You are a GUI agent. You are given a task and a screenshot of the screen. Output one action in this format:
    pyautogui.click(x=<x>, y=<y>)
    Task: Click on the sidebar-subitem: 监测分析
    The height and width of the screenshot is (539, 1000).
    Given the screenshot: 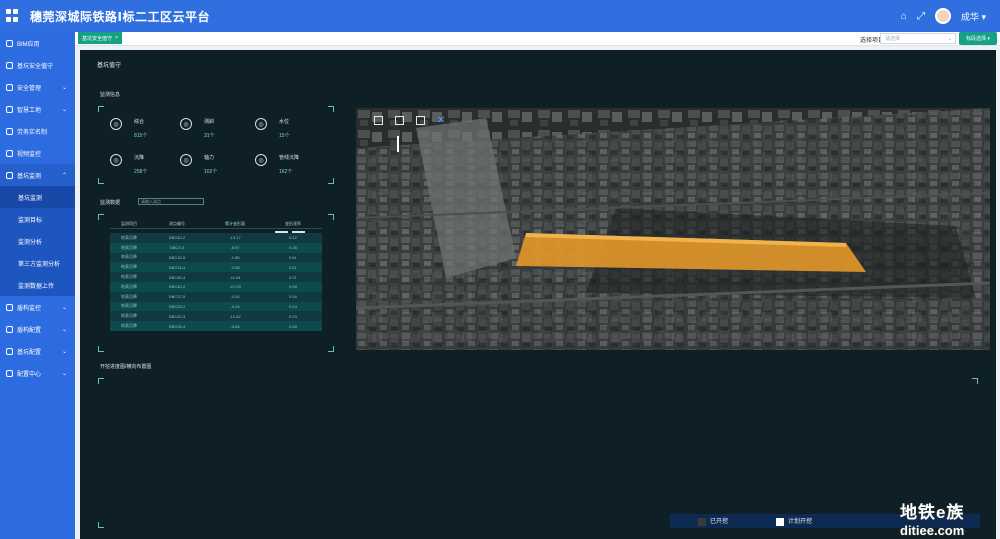 What is the action you would take?
    pyautogui.click(x=37, y=241)
    